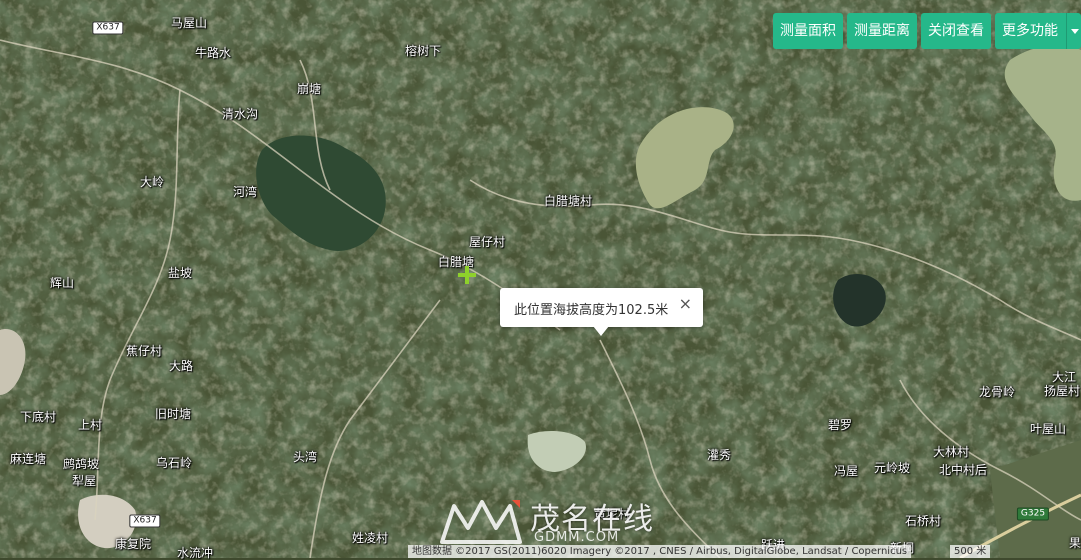 This screenshot has height=560, width=1081. I want to click on place-label: 榕树下, so click(423, 51).